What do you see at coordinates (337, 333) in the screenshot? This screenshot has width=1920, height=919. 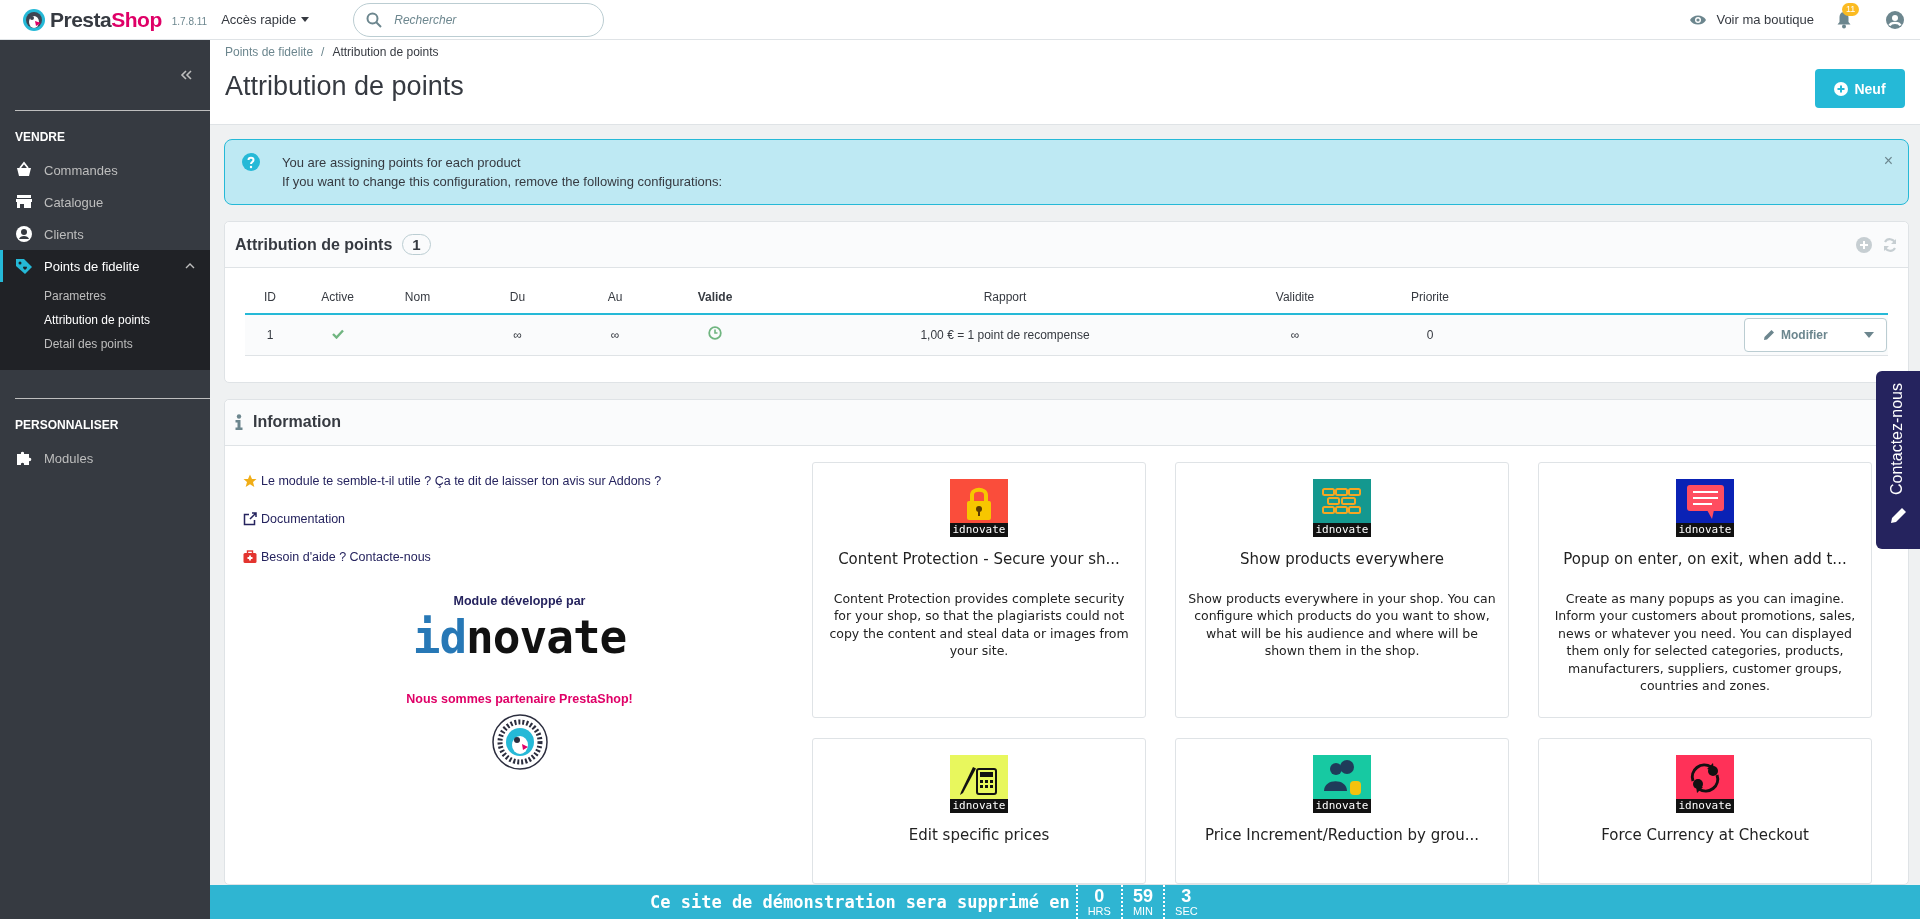 I see `check-icon` at bounding box center [337, 333].